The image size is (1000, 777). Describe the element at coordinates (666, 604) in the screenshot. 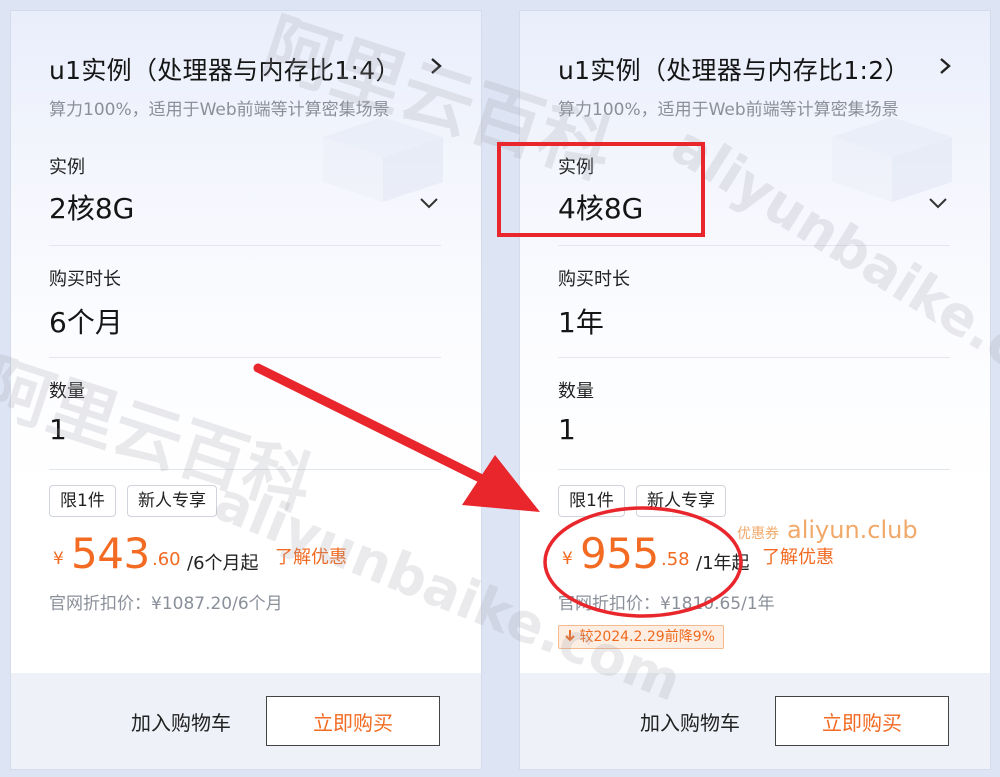

I see `official-price: 官网折扣价：¥1810.65/1年` at that location.